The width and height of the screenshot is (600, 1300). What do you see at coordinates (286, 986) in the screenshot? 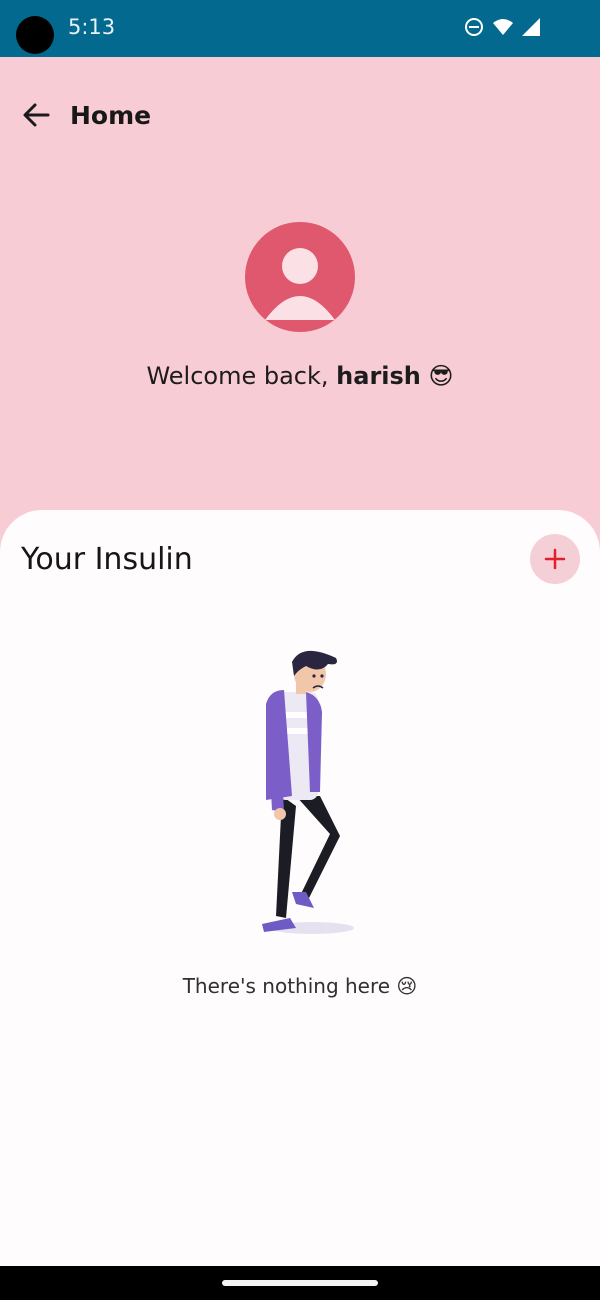
I see `empty-state-text: There's nothing here` at bounding box center [286, 986].